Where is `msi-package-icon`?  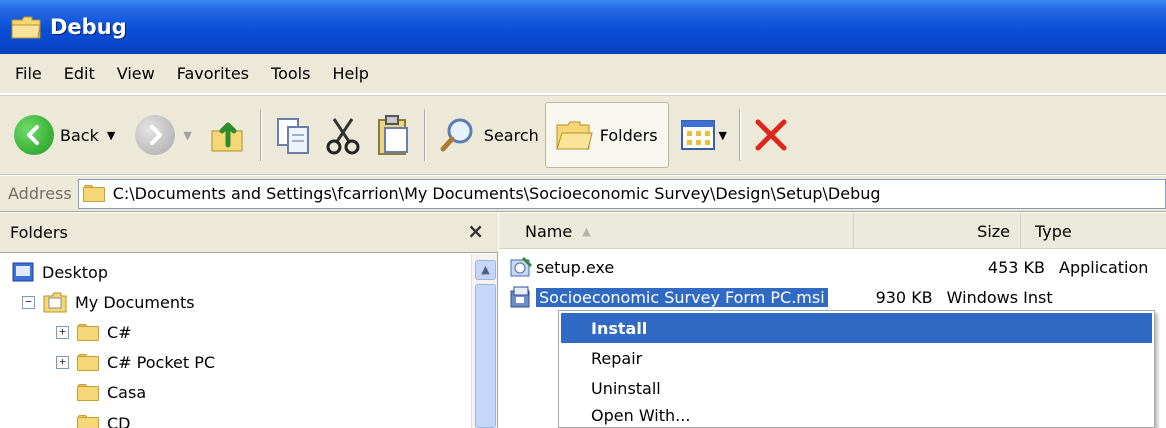
msi-package-icon is located at coordinates (520, 297).